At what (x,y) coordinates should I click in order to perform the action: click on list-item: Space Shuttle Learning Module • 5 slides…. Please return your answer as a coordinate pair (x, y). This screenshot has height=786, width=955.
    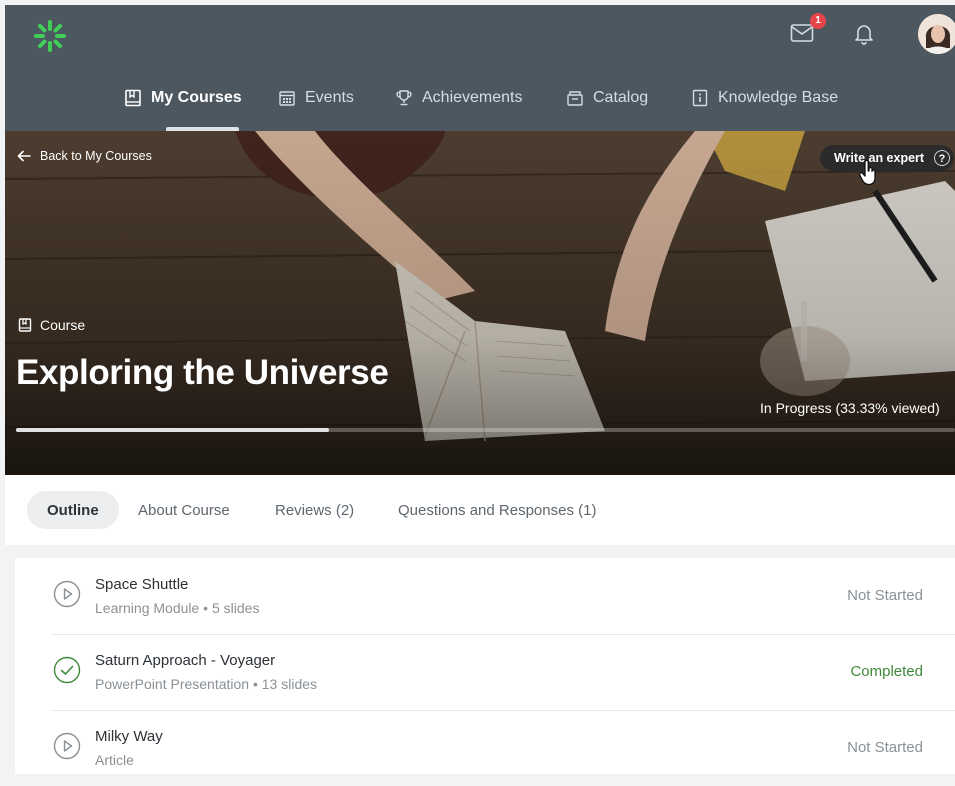
    Looking at the image, I should click on (503, 596).